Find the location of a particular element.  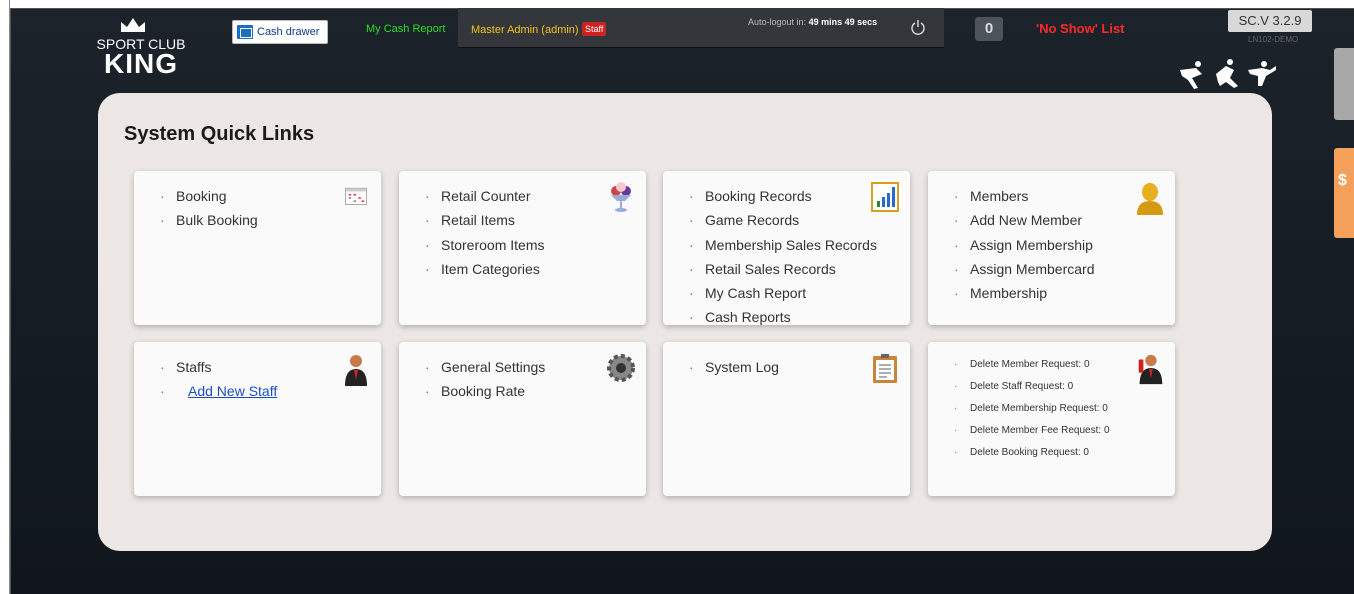

link-item-categories: Item Categories is located at coordinates (484, 272).